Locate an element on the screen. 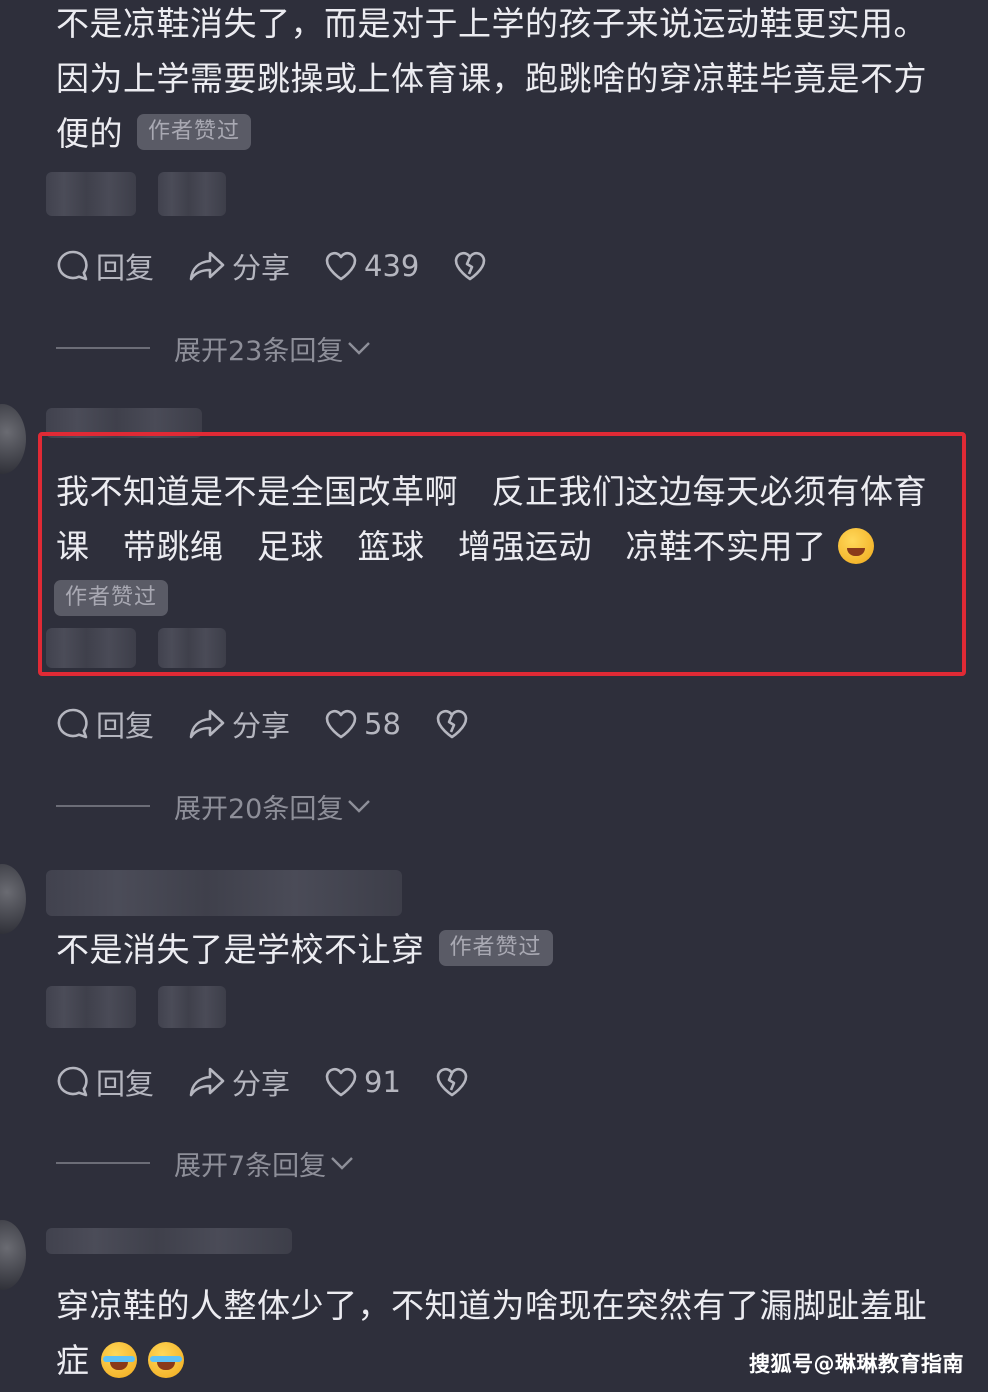 The height and width of the screenshot is (1392, 988). expand-replies: 展开20条回复 is located at coordinates (213, 806).